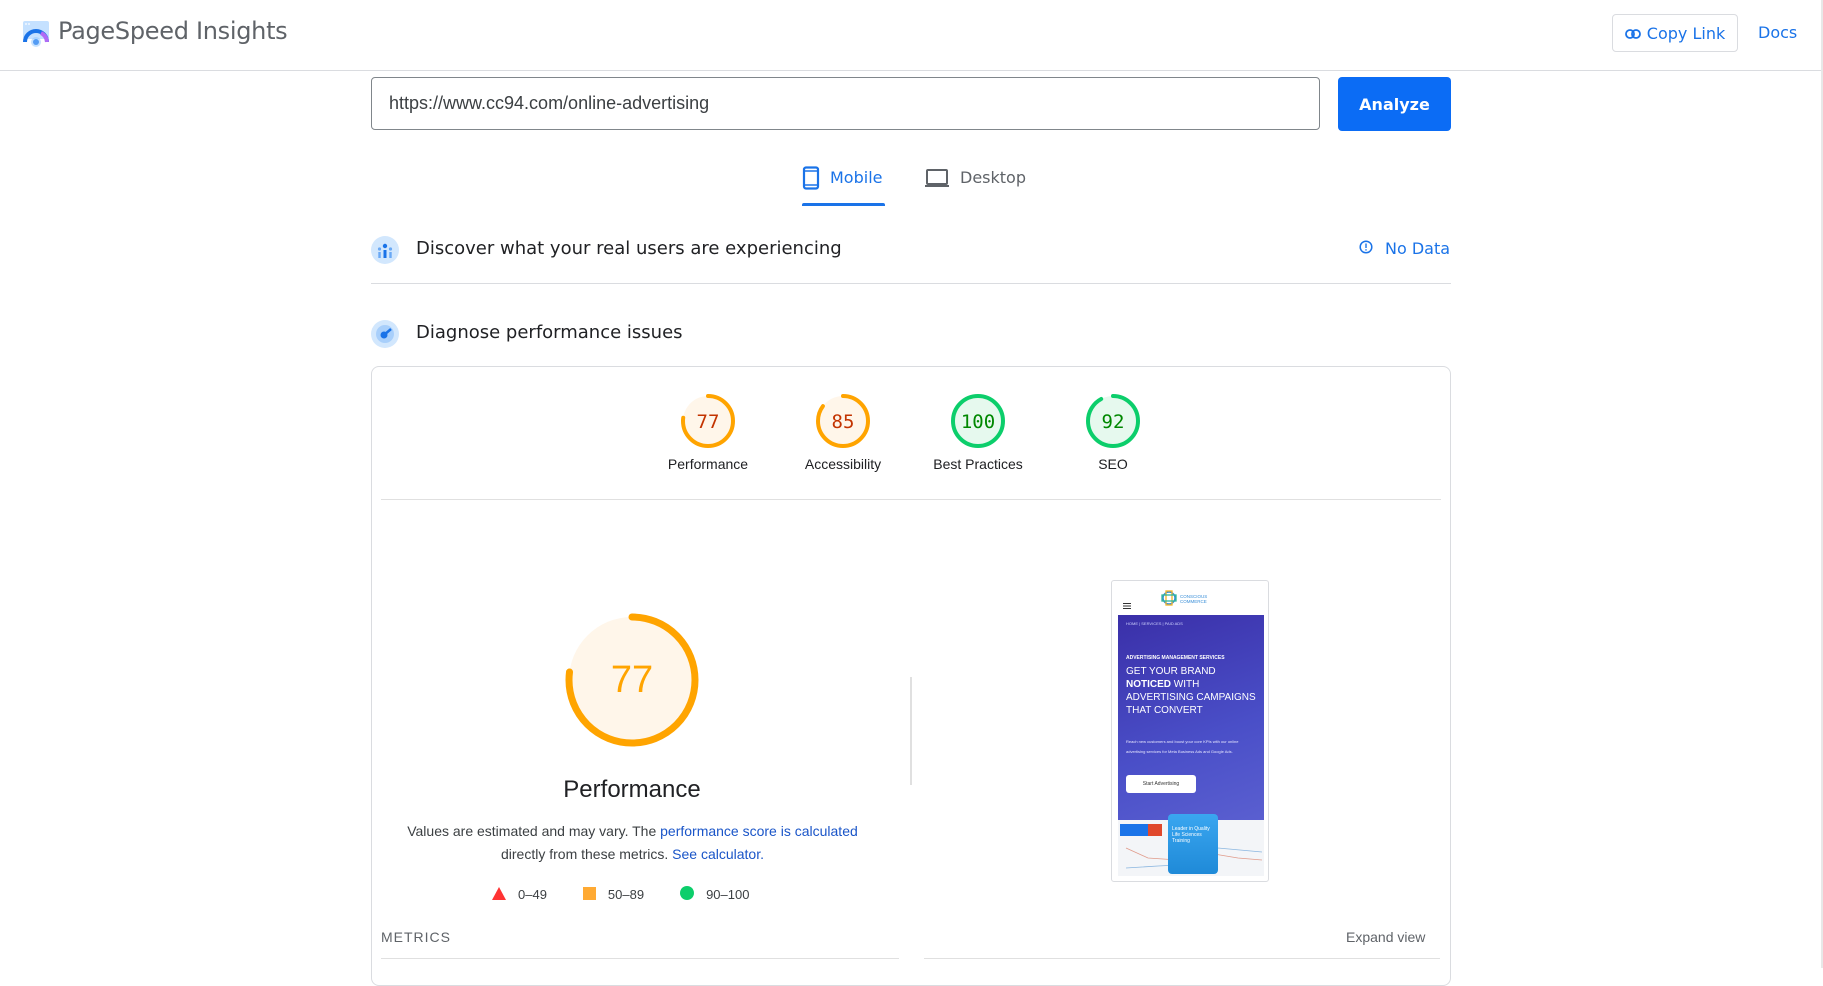 Image resolution: width=1823 pixels, height=986 pixels. I want to click on analyze-button: Analyze, so click(1394, 104).